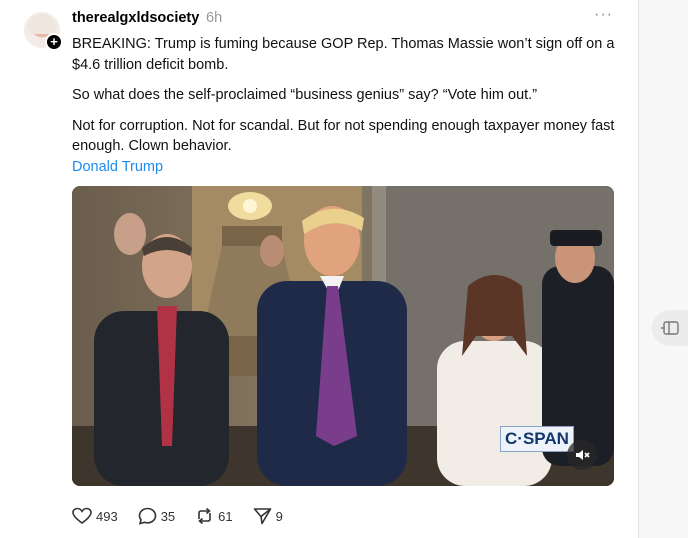  I want to click on reply-button: 35, so click(156, 516).